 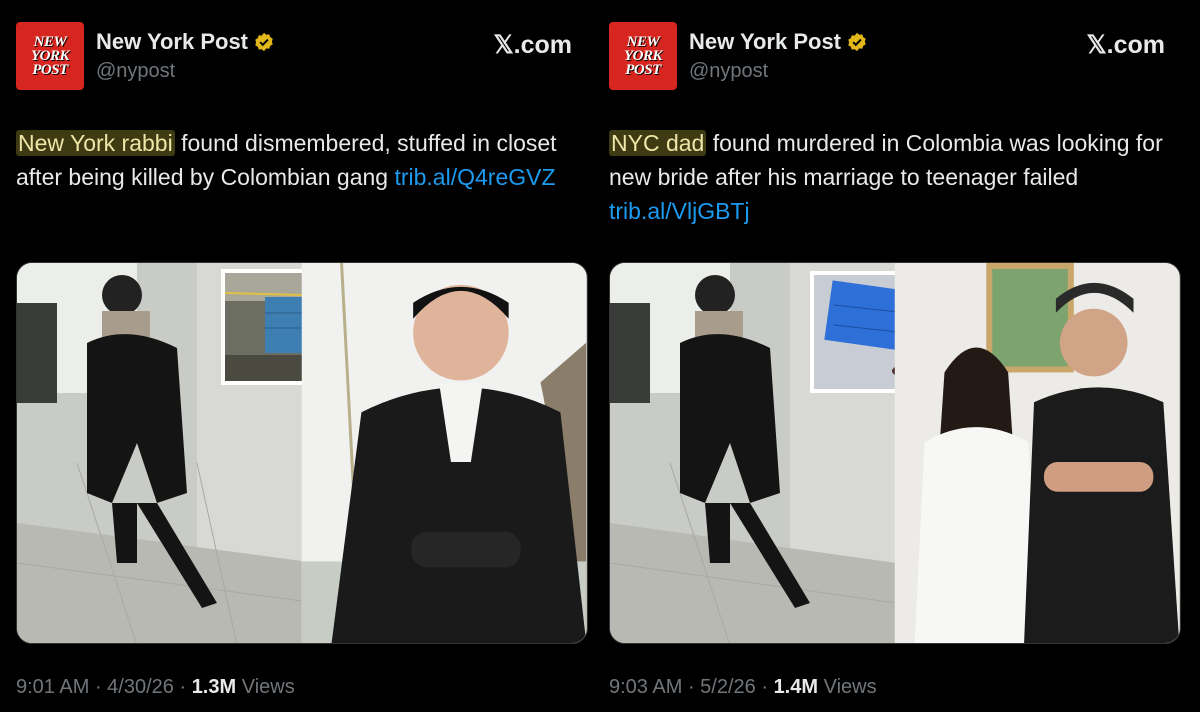 What do you see at coordinates (474, 177) in the screenshot?
I see `tweet-link: trib.al/Q4reGVZ` at bounding box center [474, 177].